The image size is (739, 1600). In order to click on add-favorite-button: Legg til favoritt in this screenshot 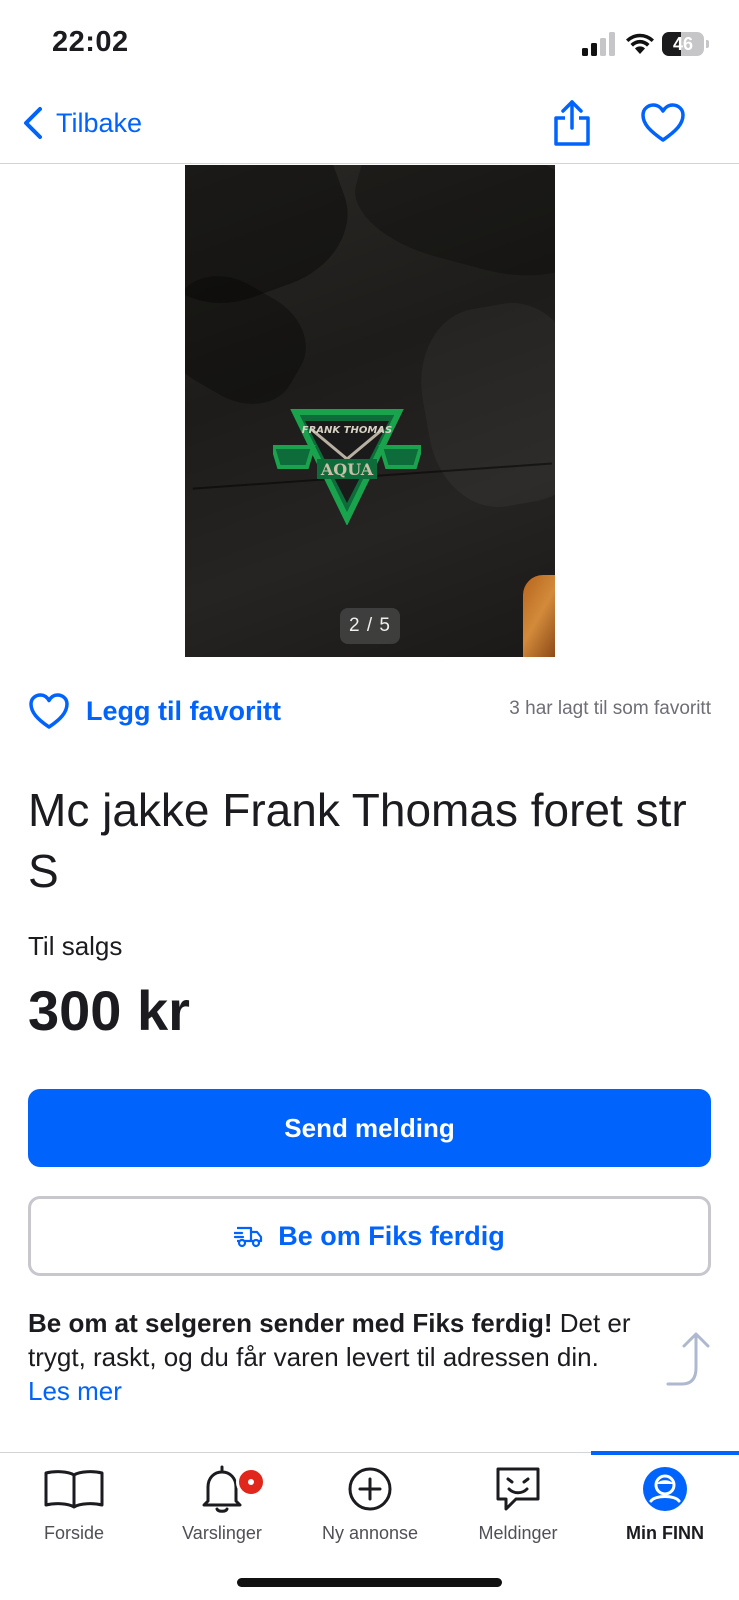, I will do `click(154, 711)`.